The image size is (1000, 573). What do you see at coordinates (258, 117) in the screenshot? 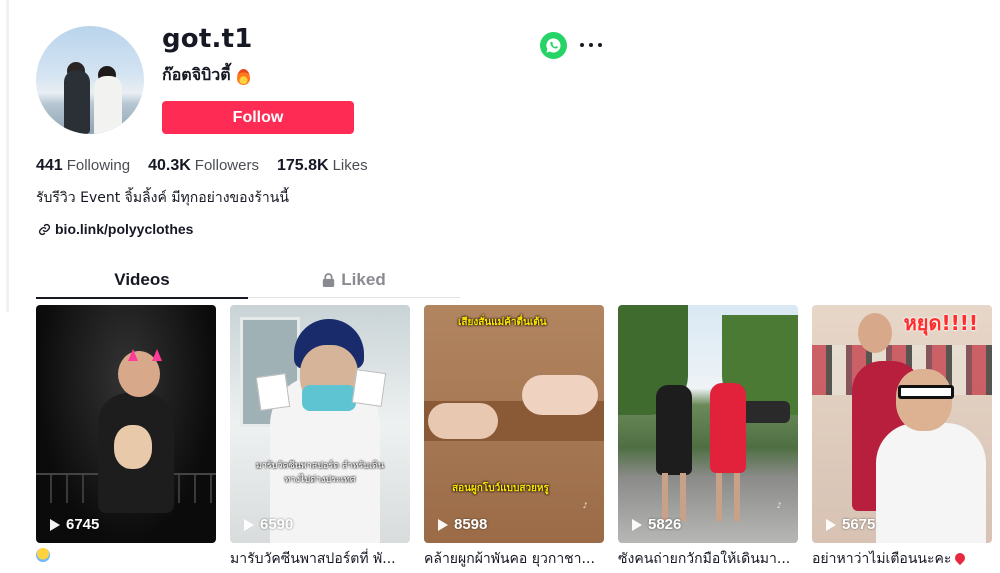
I see `follow-button: Follow` at bounding box center [258, 117].